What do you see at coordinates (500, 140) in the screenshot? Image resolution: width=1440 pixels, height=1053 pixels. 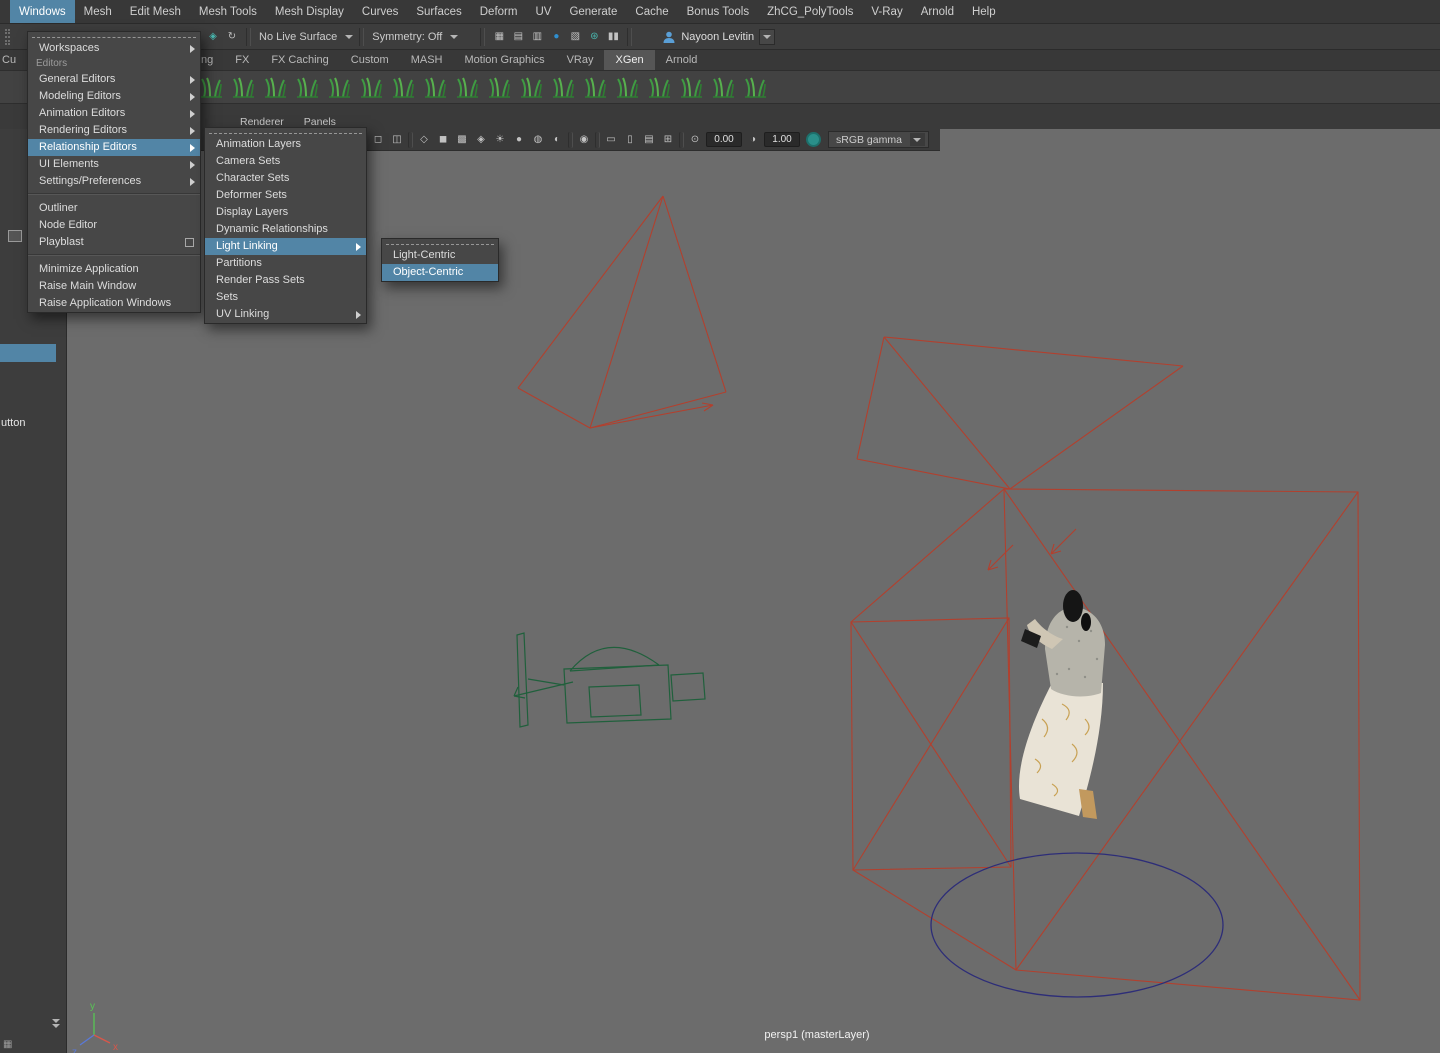 I see `all-lights-icon: ☀` at bounding box center [500, 140].